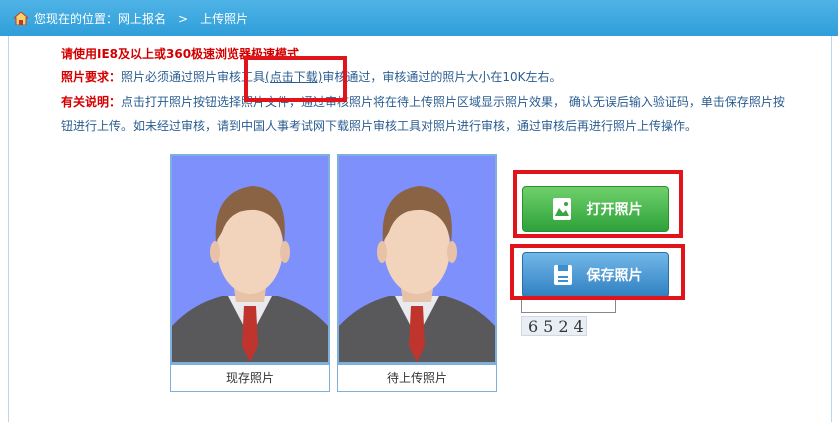 The width and height of the screenshot is (838, 422). Describe the element at coordinates (21, 18) in the screenshot. I see `home-icon` at that location.